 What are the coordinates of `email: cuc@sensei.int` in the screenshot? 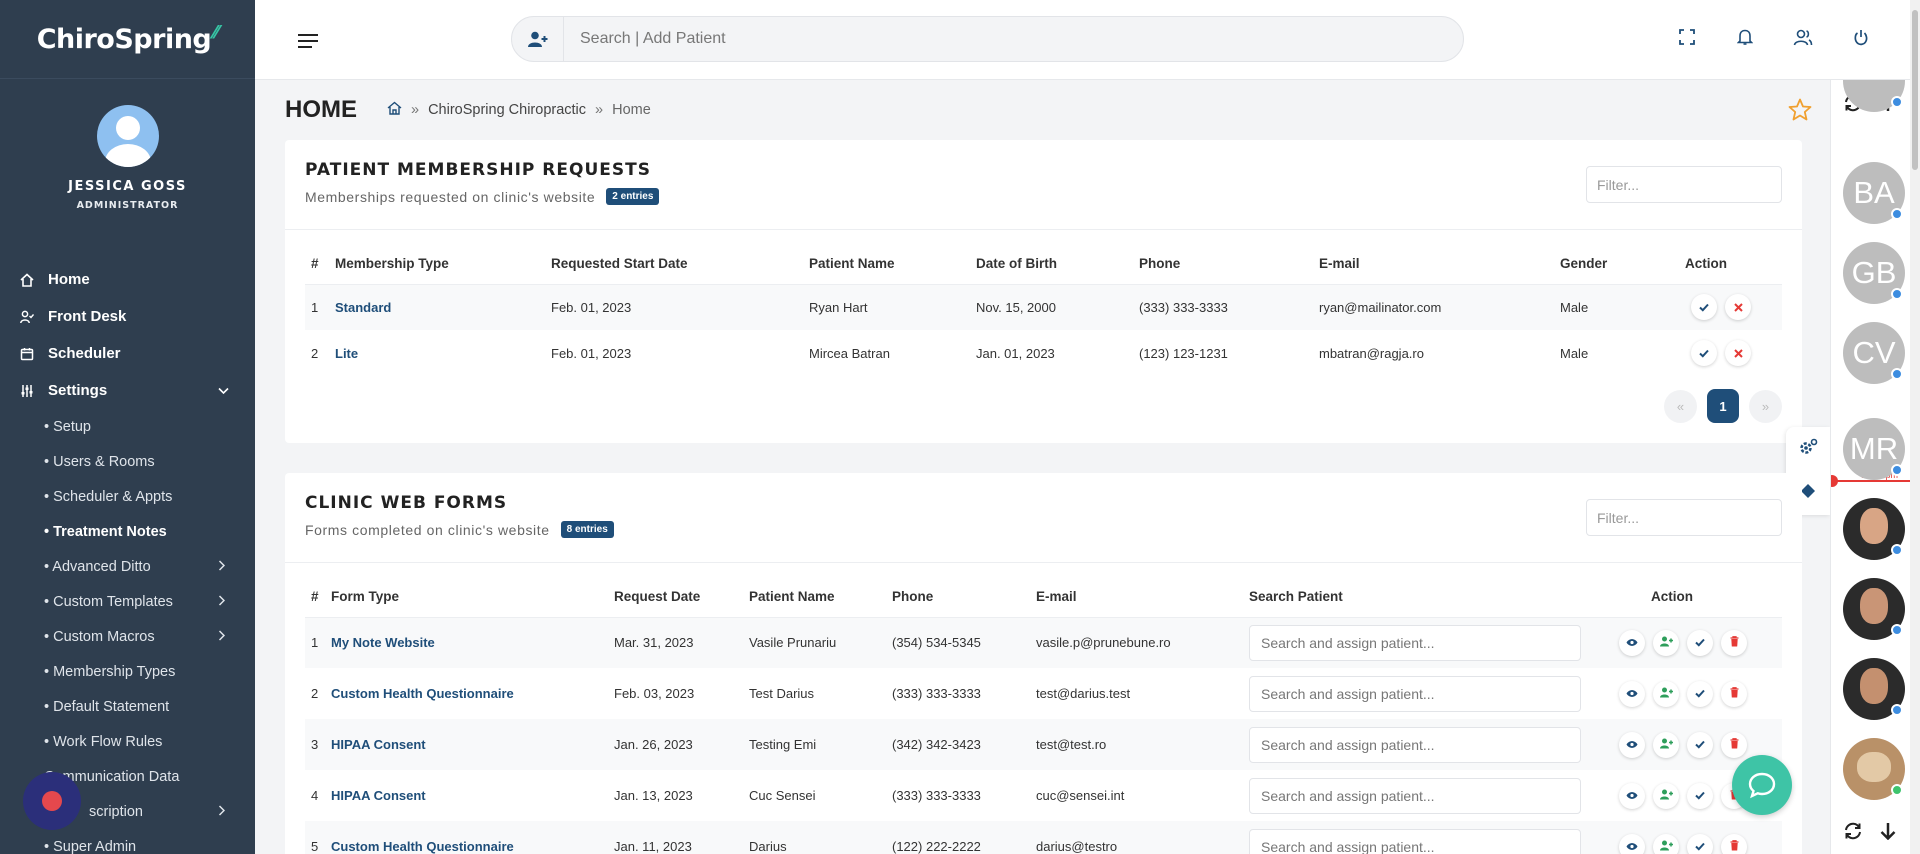 It's located at (1080, 795).